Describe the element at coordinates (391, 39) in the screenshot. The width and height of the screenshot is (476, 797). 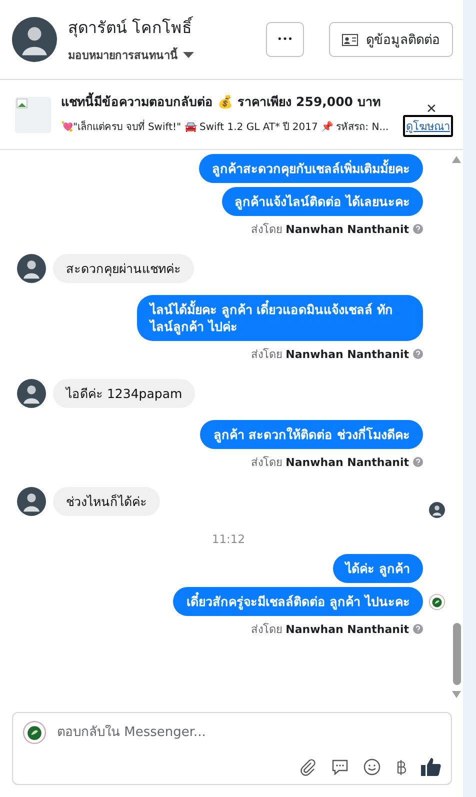
I see `contact-info-button: ดูข้อมูลติดต่อ` at that location.